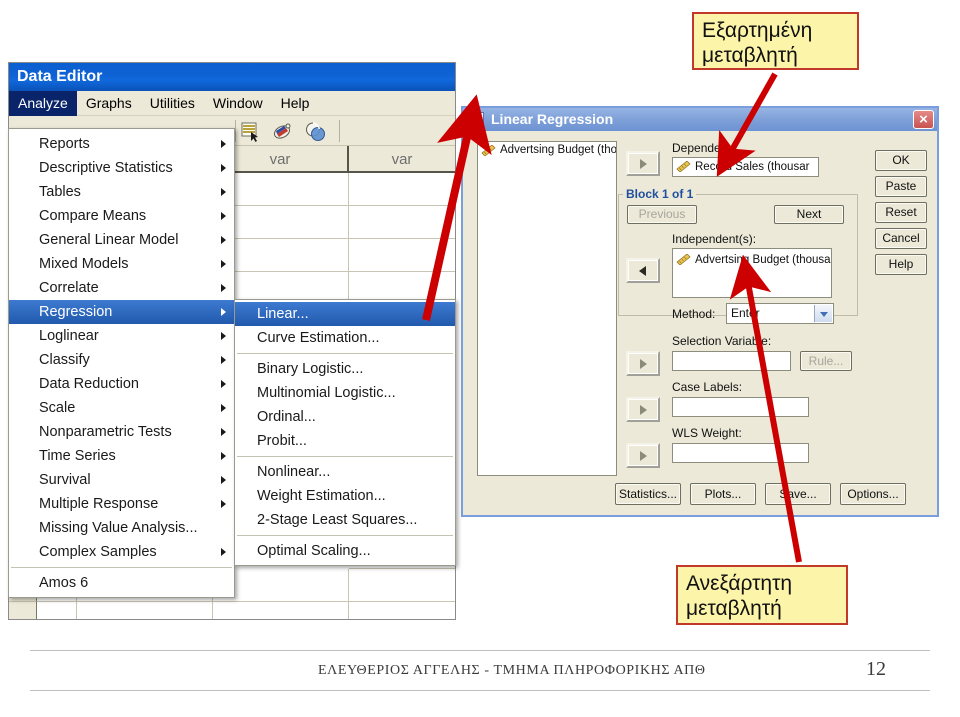 Image resolution: width=960 pixels, height=717 pixels. Describe the element at coordinates (316, 132) in the screenshot. I see `show-all-variables-icon` at that location.